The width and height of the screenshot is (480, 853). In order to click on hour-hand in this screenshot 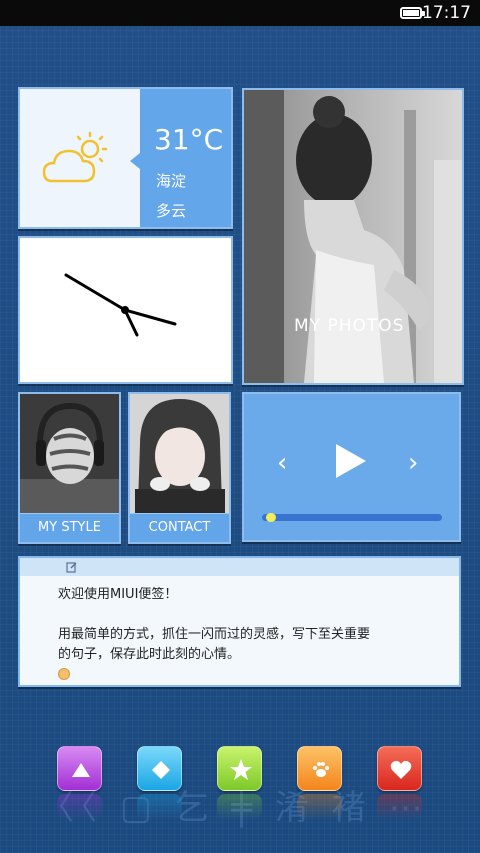, I will do `click(95, 292)`.